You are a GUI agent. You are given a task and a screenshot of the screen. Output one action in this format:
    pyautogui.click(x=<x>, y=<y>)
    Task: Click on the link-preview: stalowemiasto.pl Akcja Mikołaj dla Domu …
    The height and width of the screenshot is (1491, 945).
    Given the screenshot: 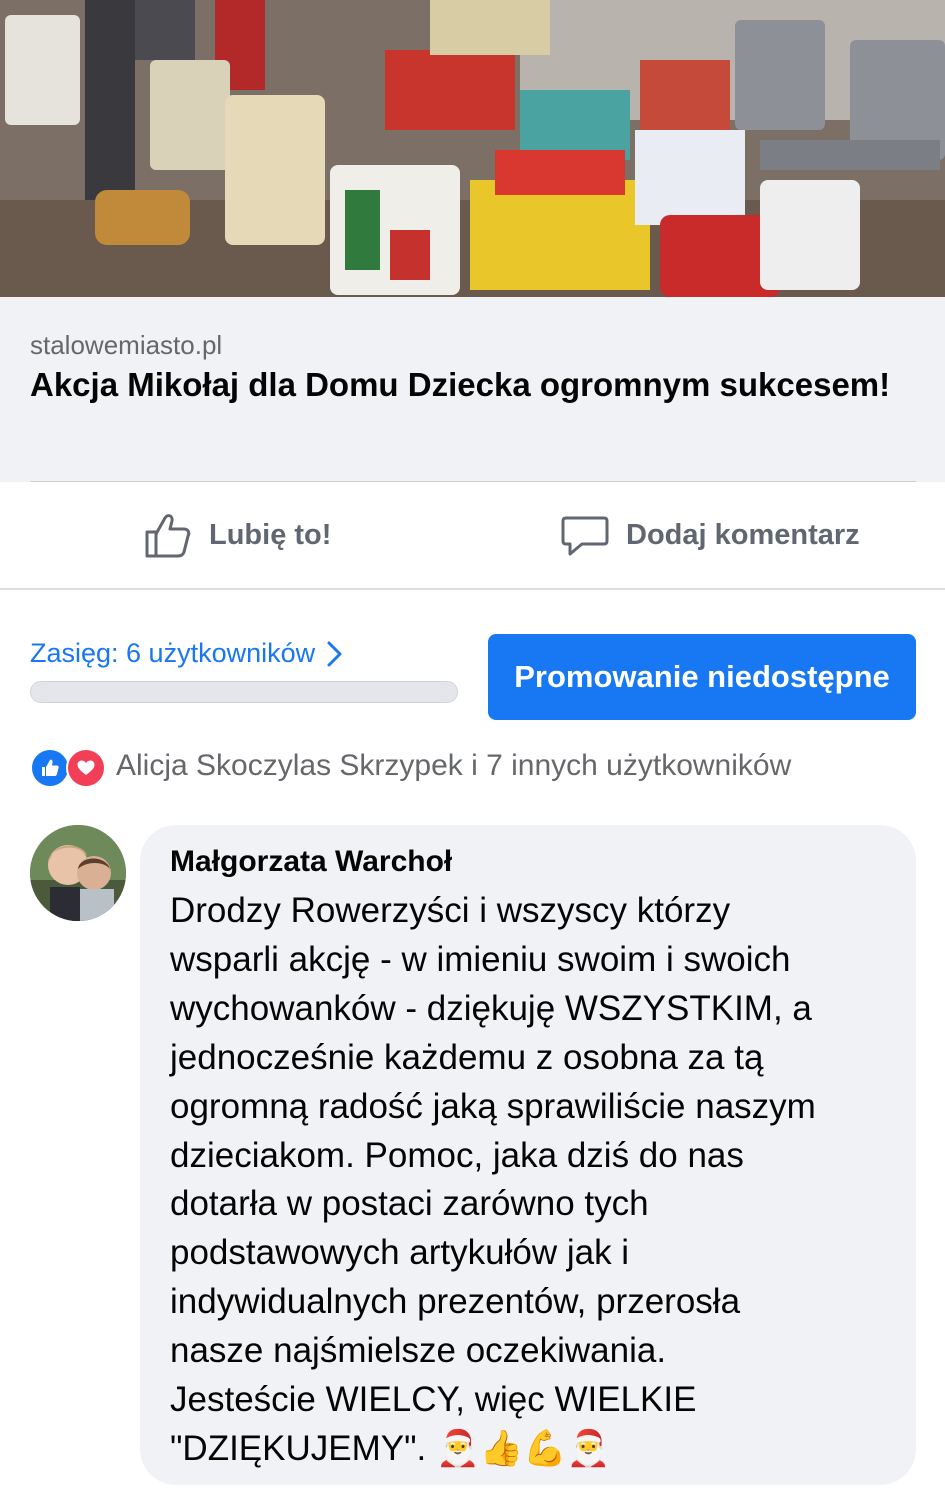 What is the action you would take?
    pyautogui.click(x=472, y=389)
    